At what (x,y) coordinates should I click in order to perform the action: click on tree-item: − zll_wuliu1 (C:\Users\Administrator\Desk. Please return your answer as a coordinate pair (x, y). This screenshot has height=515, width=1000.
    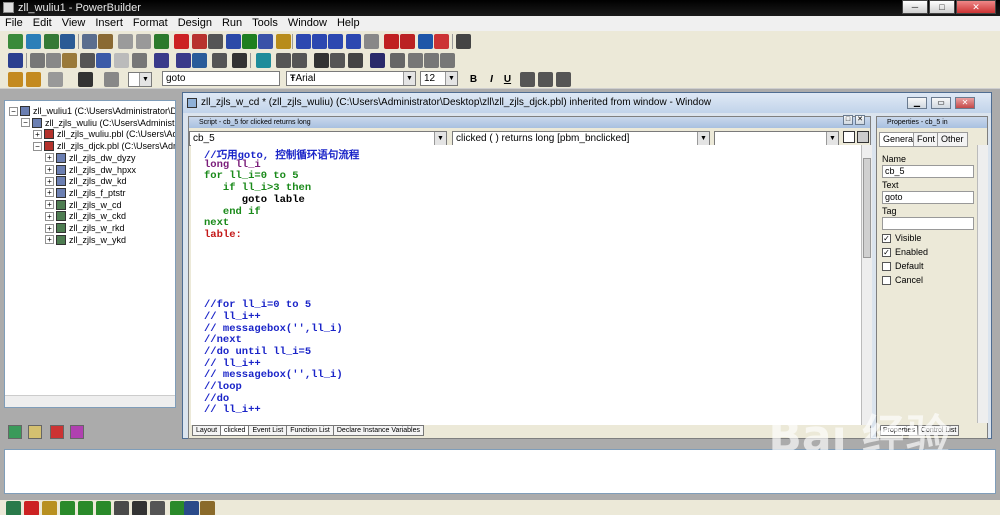
    Looking at the image, I should click on (92, 111).